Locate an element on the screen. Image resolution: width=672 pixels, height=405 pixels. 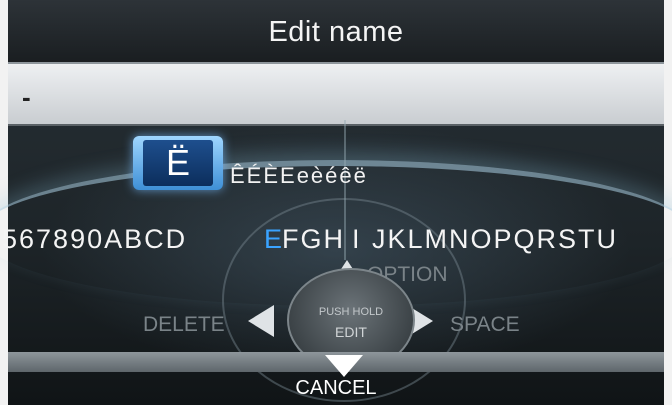
accent-variants-row: ÊÉÈEeèéêë is located at coordinates (299, 176).